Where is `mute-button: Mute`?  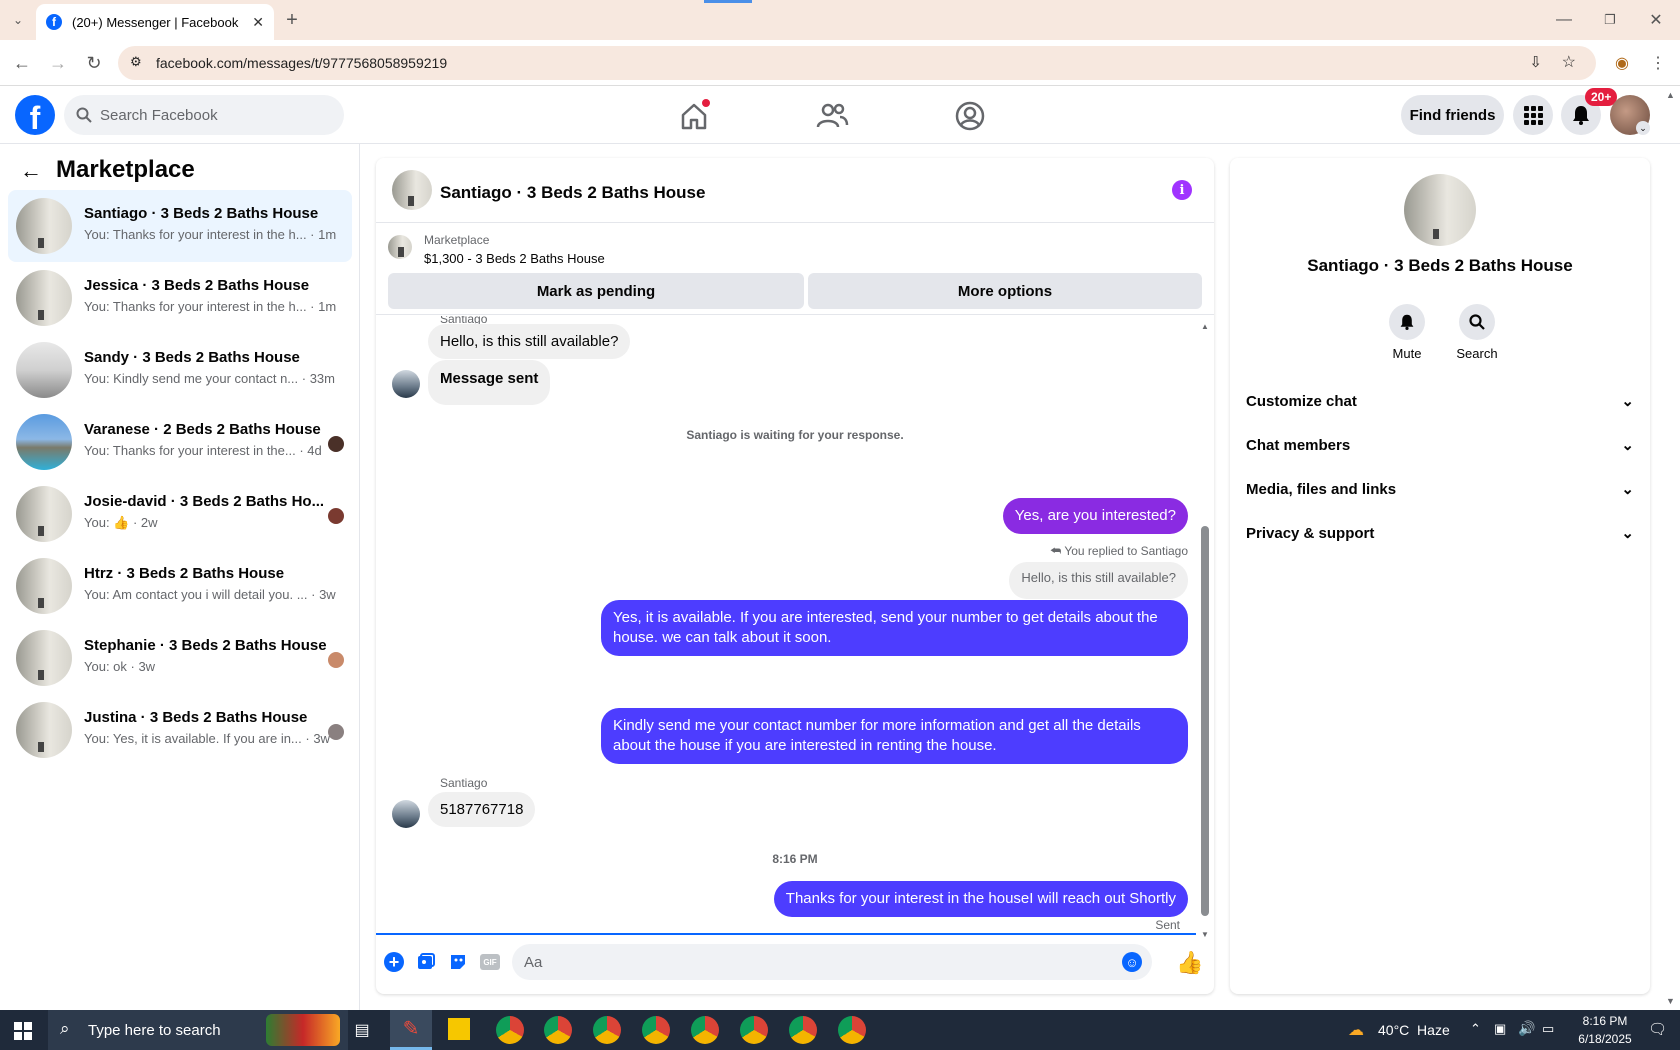
mute-button: Mute is located at coordinates (1407, 332).